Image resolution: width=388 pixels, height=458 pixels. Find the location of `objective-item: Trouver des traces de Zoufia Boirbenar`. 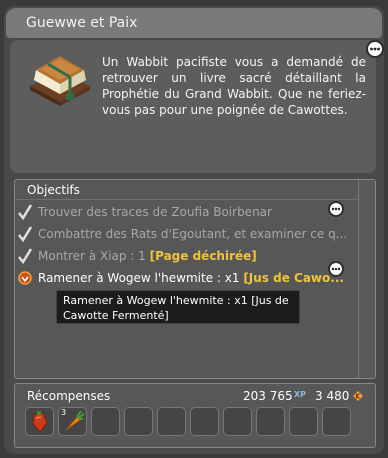

objective-item: Trouver des traces de Zoufia Boirbenar is located at coordinates (187, 212).